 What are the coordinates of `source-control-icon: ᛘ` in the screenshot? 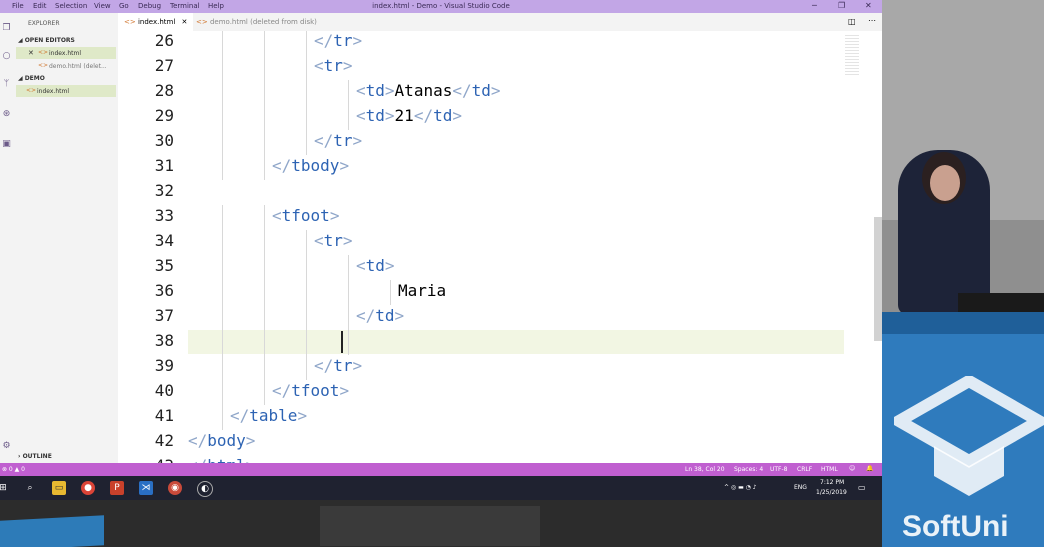 It's located at (6, 84).